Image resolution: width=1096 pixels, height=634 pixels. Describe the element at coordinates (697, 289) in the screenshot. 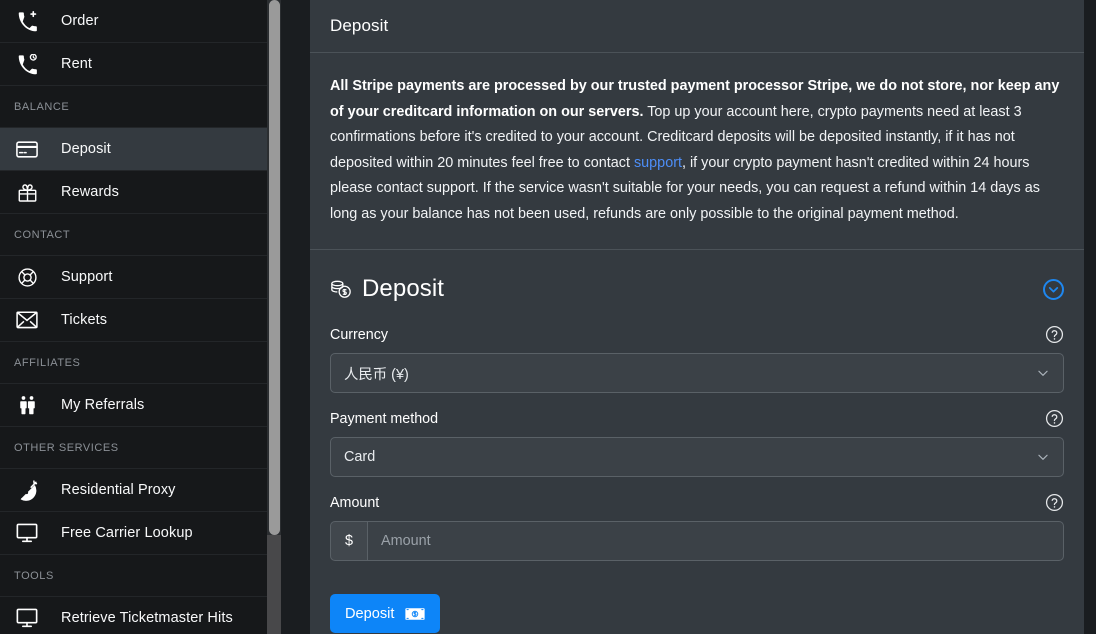

I see `deposit-section-header: Deposit` at that location.